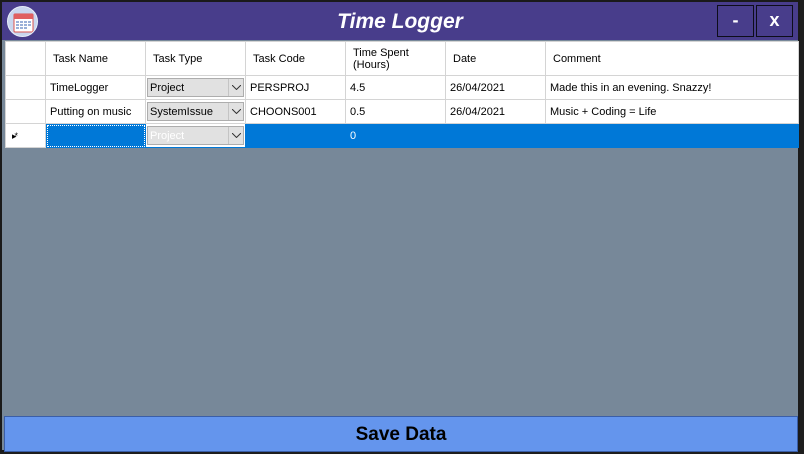  I want to click on row-header: ▸*, so click(25, 135).